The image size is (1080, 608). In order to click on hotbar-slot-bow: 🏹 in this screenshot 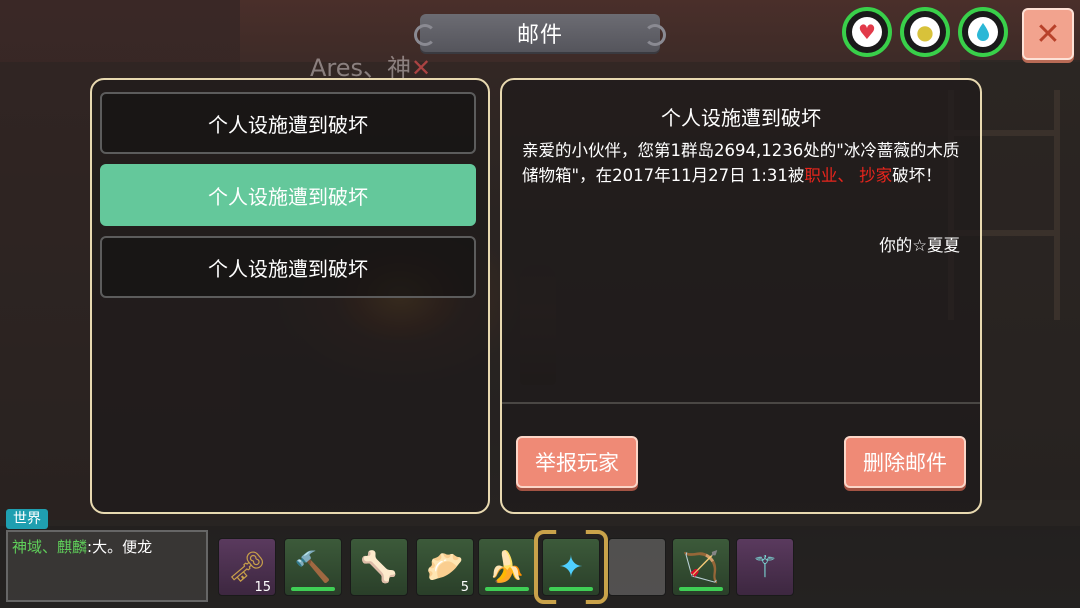, I will do `click(701, 567)`.